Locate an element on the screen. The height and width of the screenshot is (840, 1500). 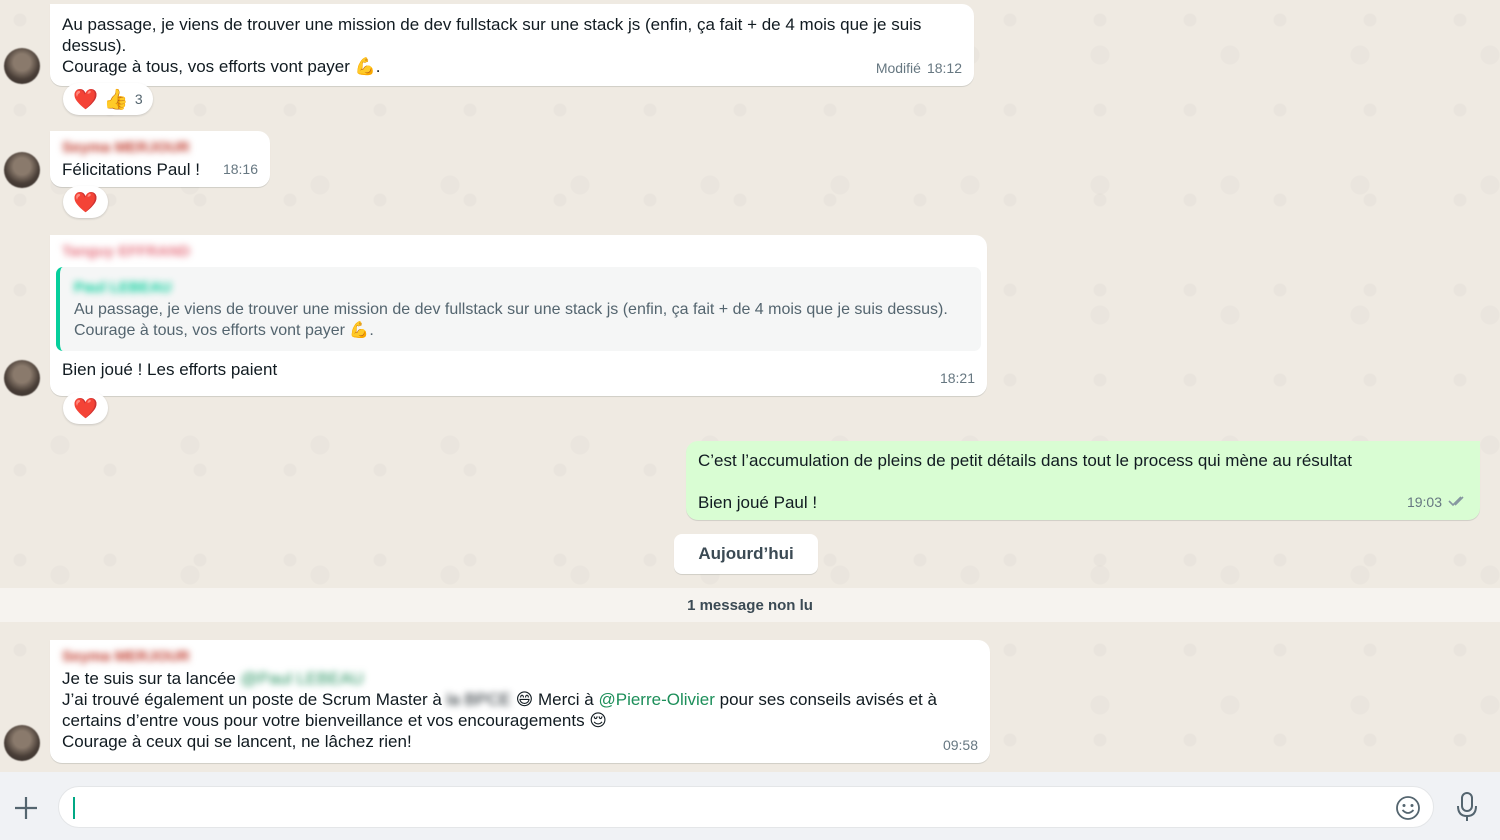
message-time: 19:03 is located at coordinates (1424, 502).